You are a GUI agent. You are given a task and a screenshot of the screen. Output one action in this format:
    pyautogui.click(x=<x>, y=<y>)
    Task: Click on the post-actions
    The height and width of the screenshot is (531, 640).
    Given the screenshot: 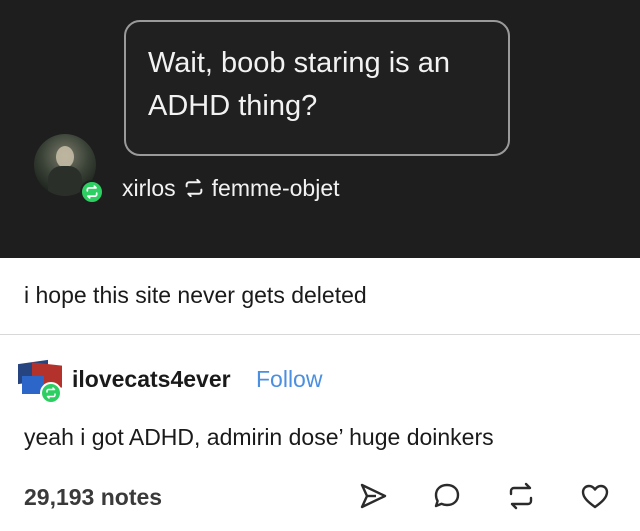 What is the action you would take?
    pyautogui.click(x=484, y=496)
    